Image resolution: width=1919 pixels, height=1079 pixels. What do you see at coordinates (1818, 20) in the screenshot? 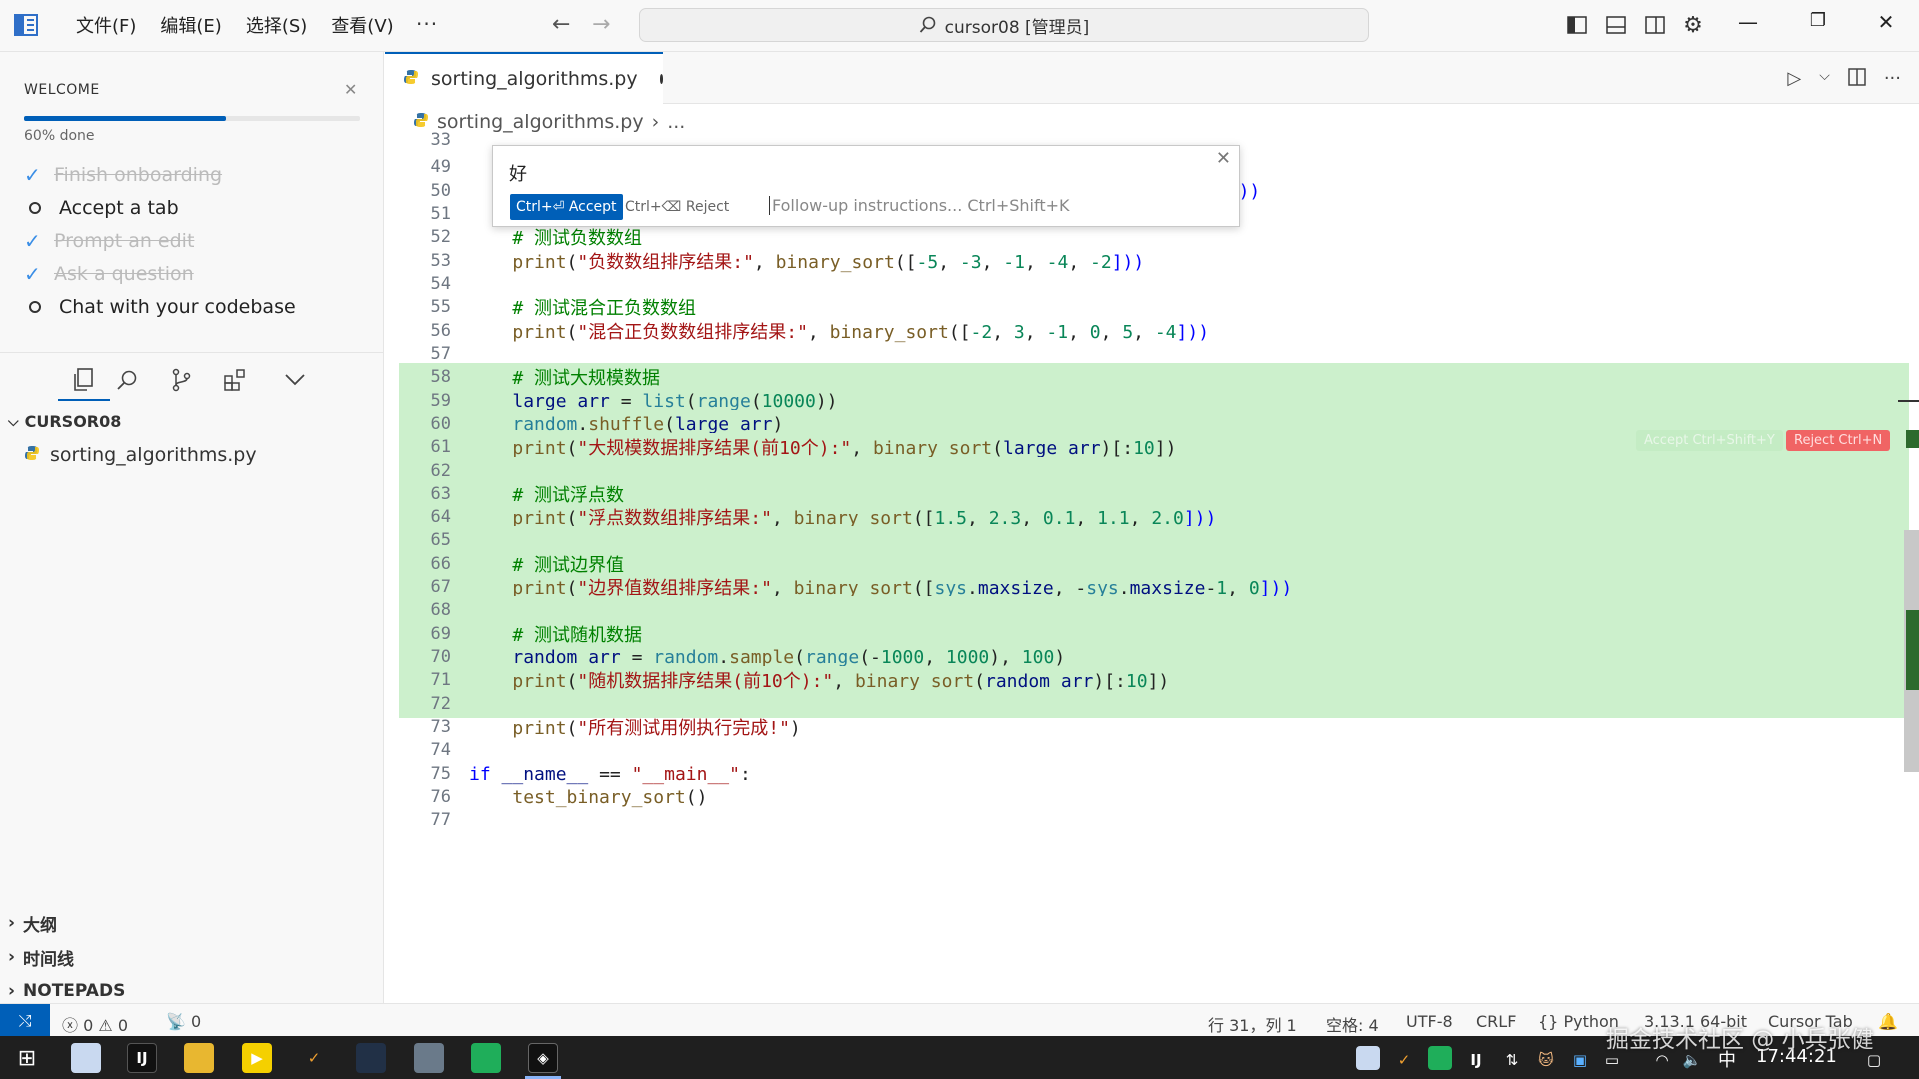
I see `restore-icon: ❐` at bounding box center [1818, 20].